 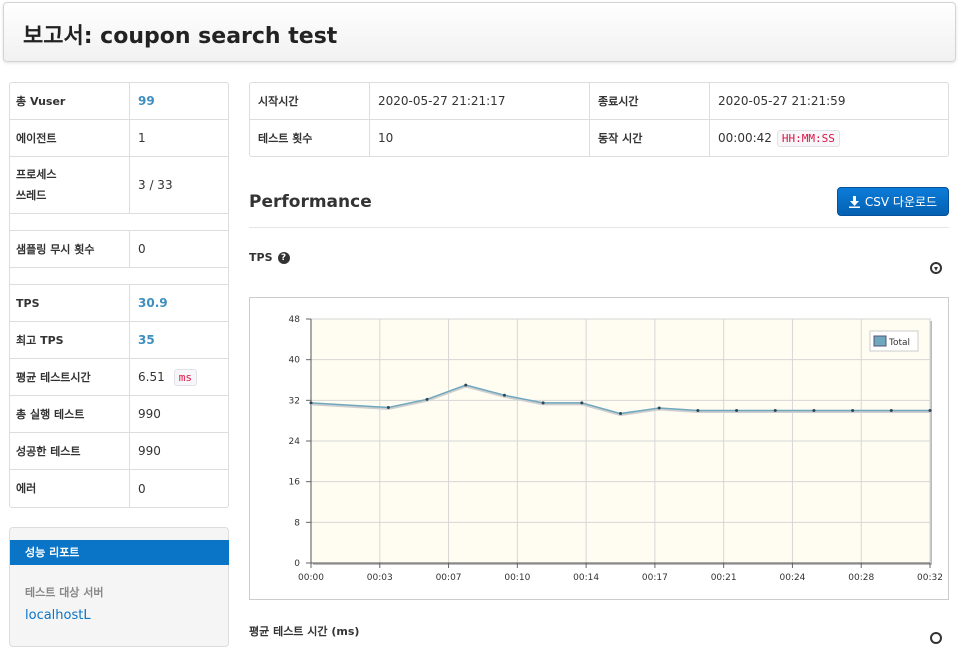 What do you see at coordinates (179, 340) in the screenshot?
I see `peak-tps-value: 35` at bounding box center [179, 340].